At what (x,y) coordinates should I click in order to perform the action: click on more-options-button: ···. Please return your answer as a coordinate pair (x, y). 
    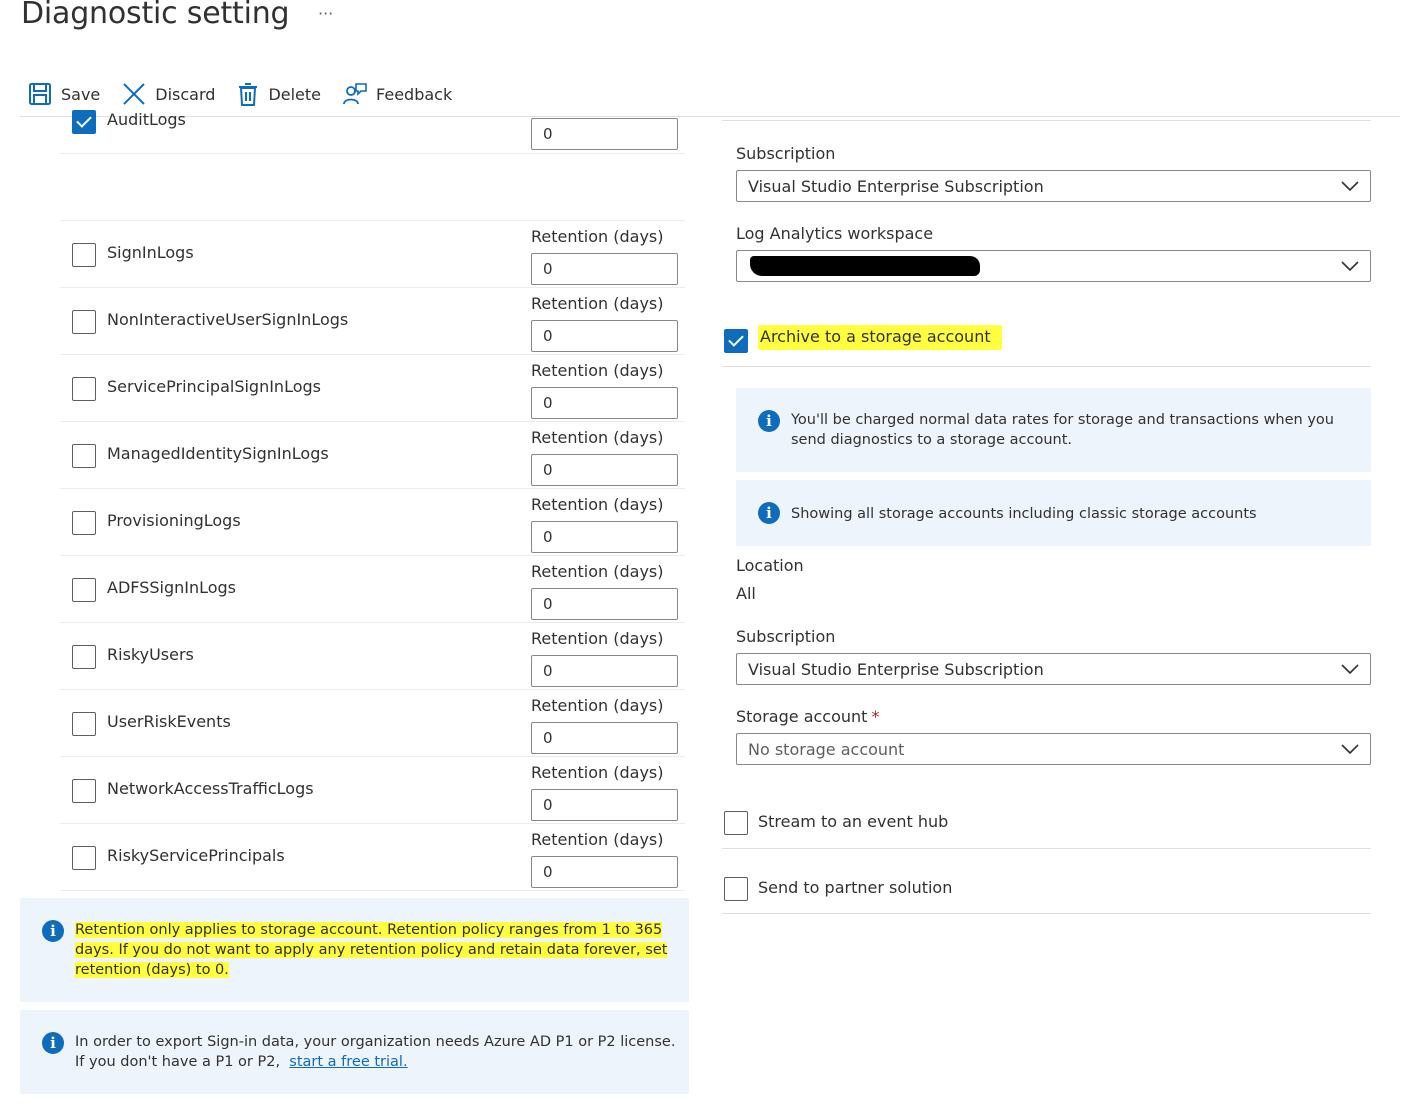
    Looking at the image, I should click on (325, 13).